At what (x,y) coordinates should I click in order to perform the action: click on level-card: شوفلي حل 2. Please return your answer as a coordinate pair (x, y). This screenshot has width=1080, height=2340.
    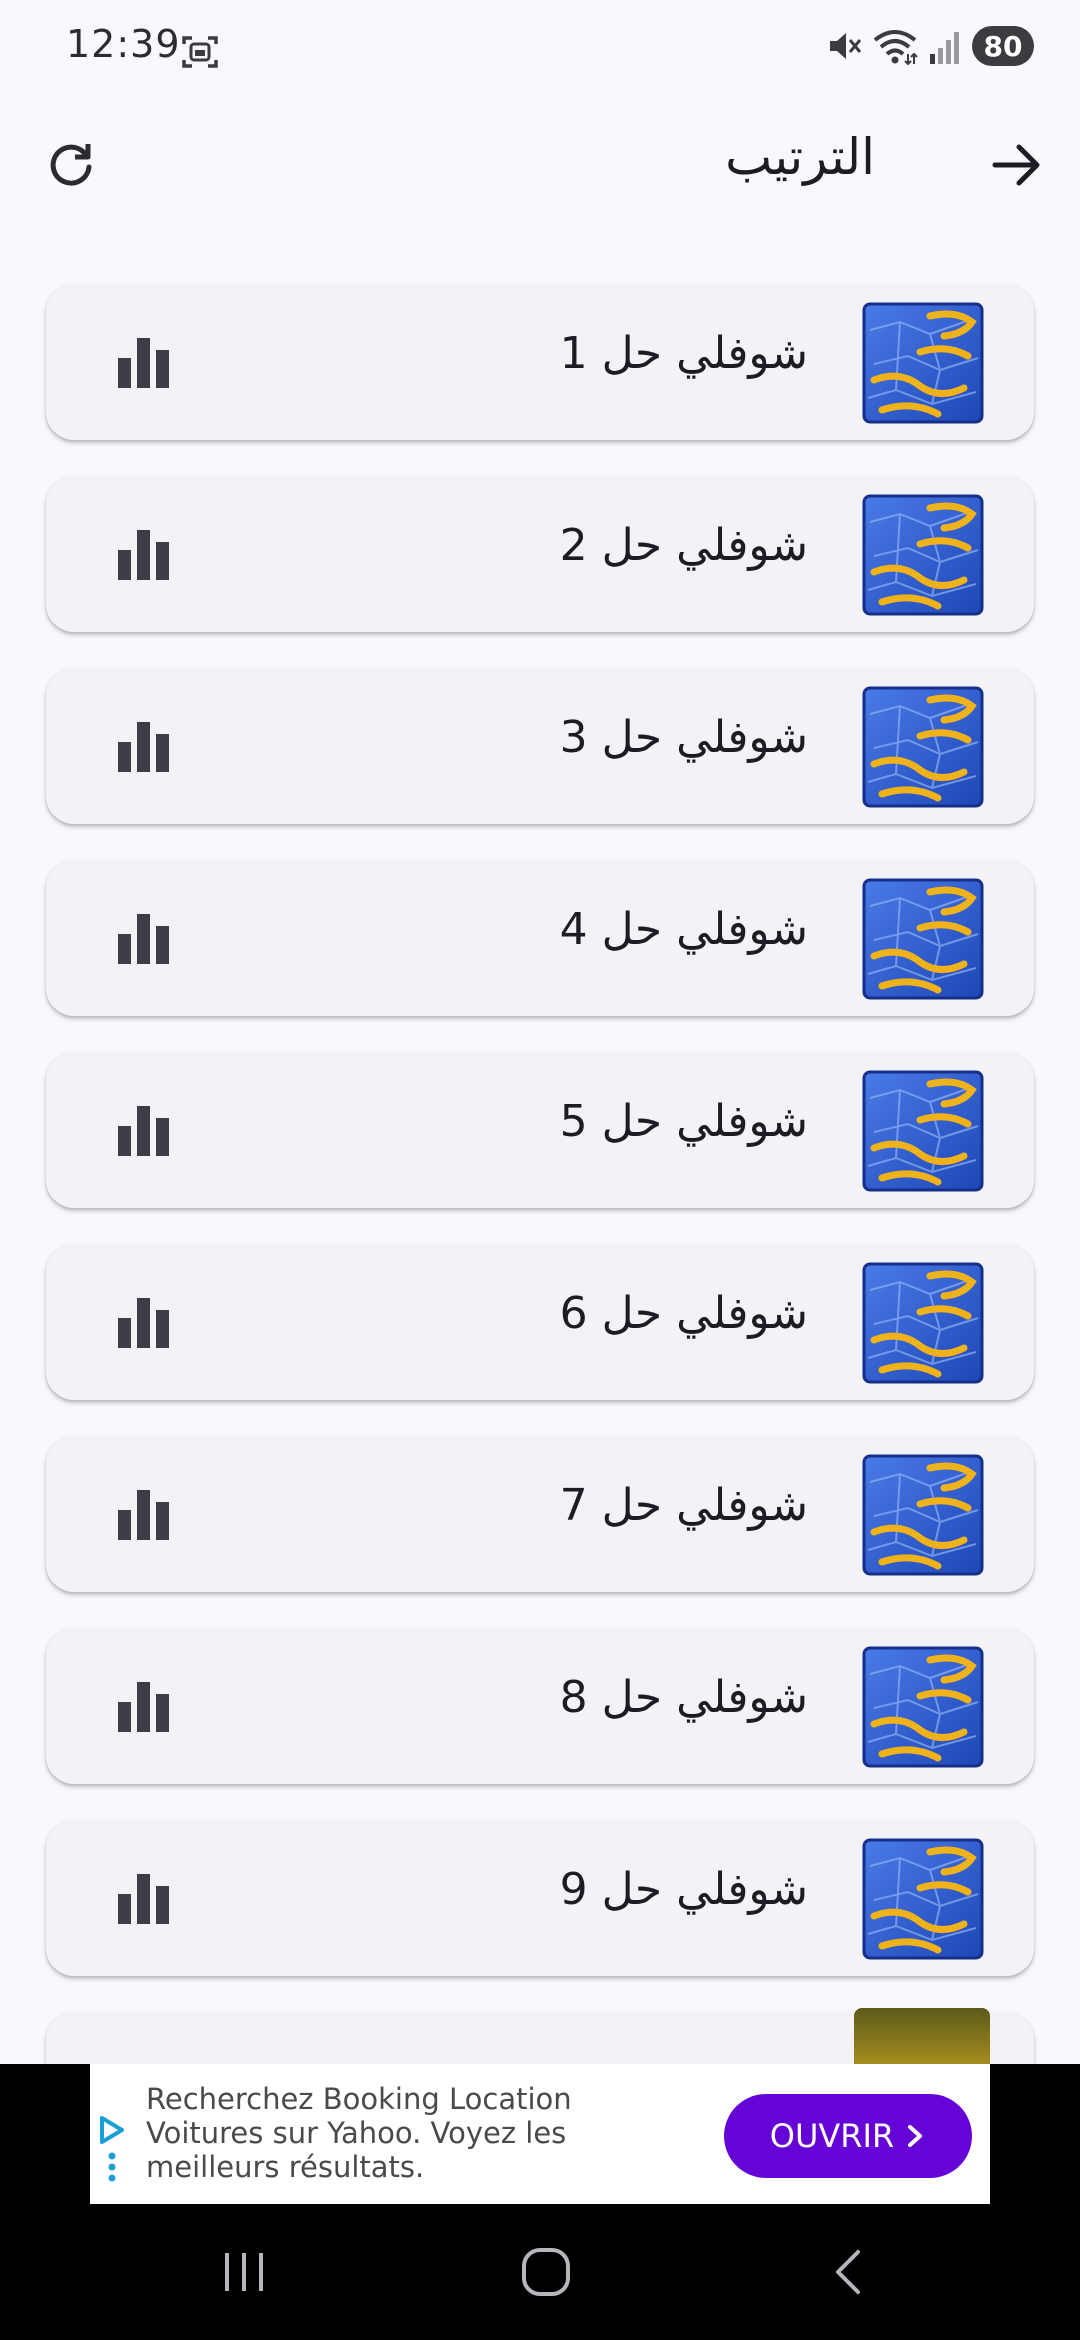
    Looking at the image, I should click on (540, 554).